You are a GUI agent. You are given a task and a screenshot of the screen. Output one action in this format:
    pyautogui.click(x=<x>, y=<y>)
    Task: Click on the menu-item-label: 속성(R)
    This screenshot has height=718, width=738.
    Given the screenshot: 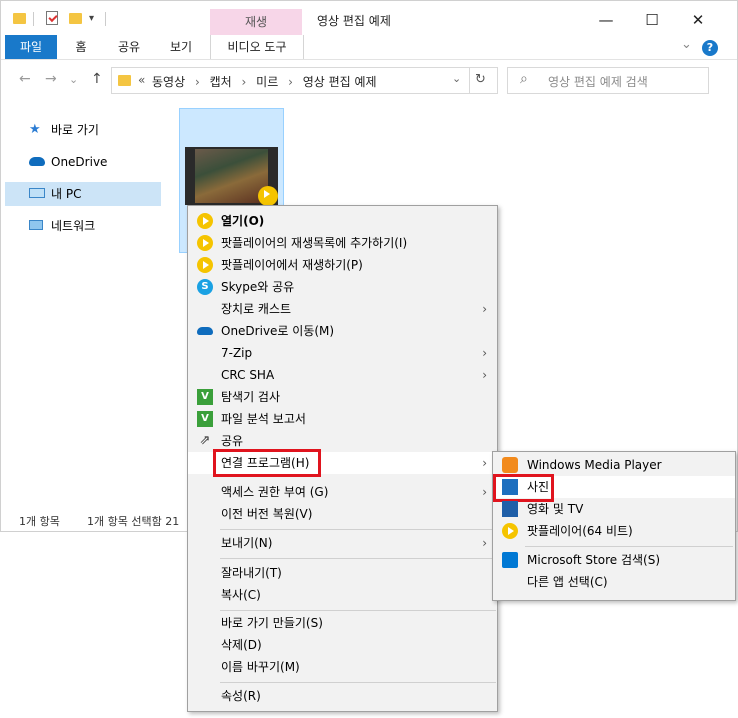 What is the action you would take?
    pyautogui.click(x=241, y=696)
    